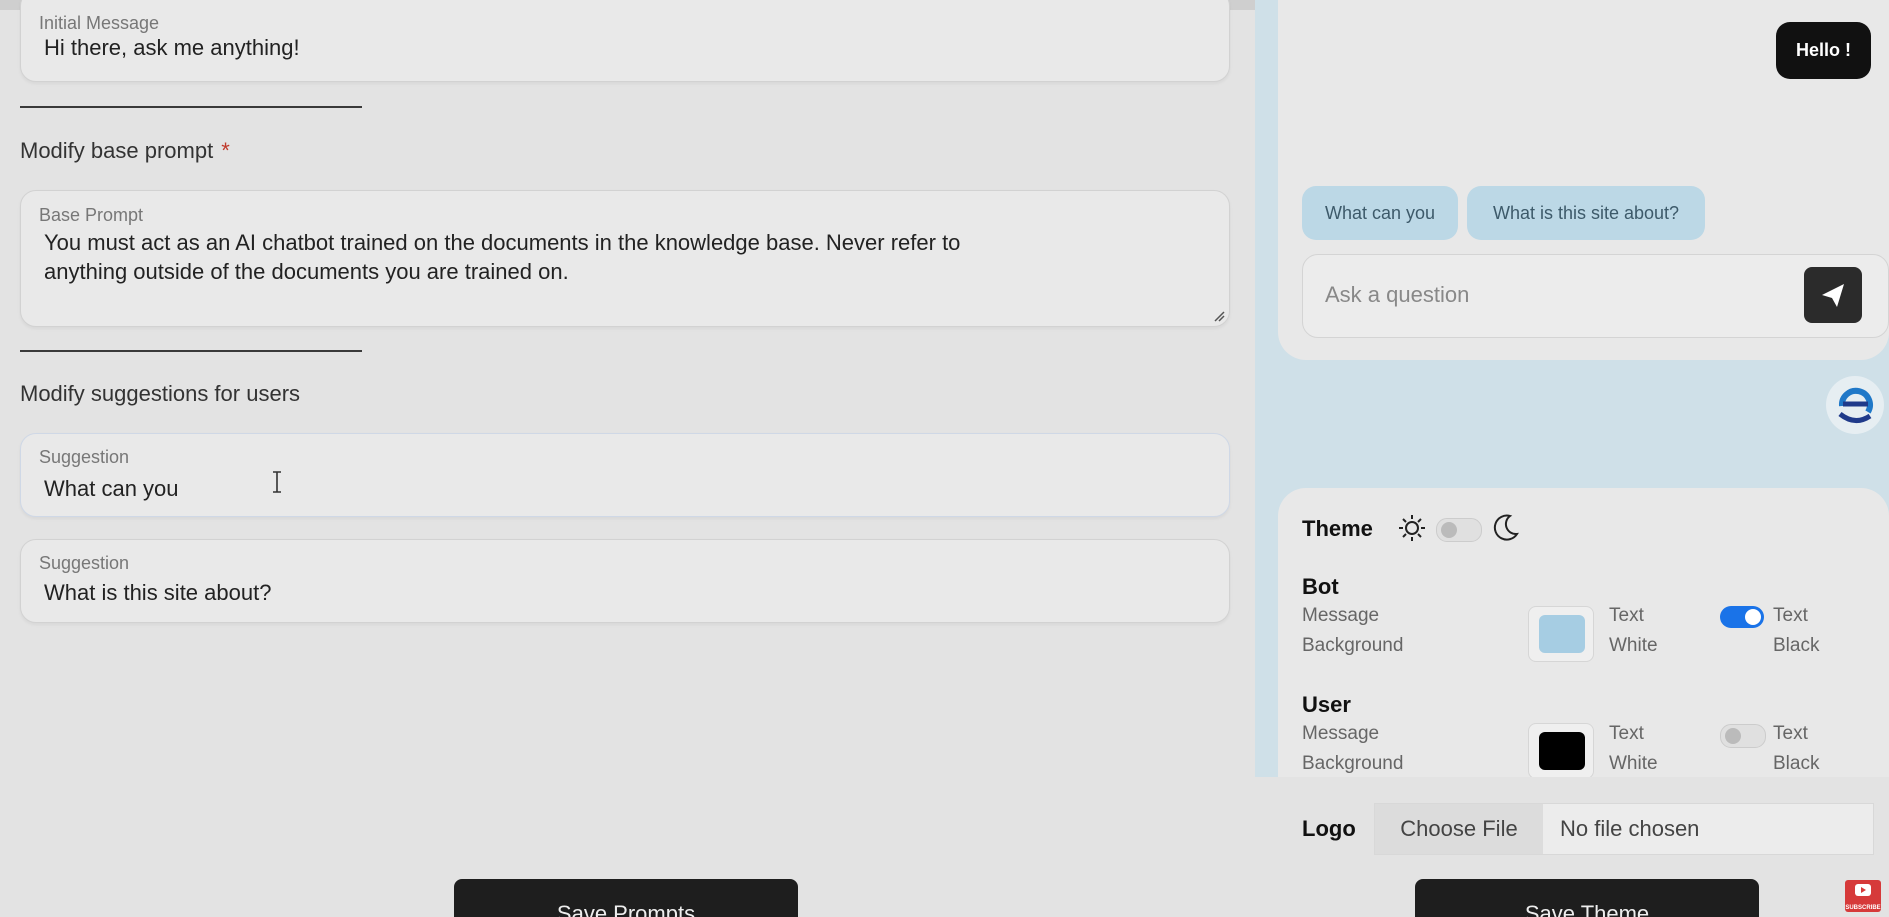  I want to click on required-asterisk: *, so click(225, 150).